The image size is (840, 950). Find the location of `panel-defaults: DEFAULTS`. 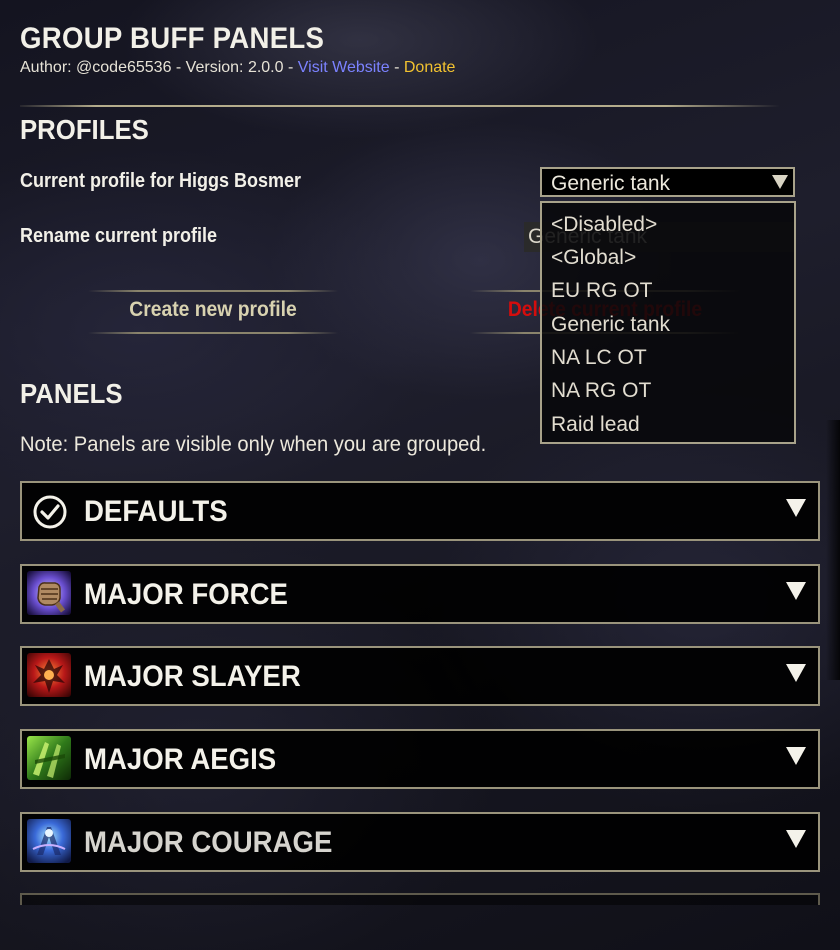

panel-defaults: DEFAULTS is located at coordinates (420, 511).